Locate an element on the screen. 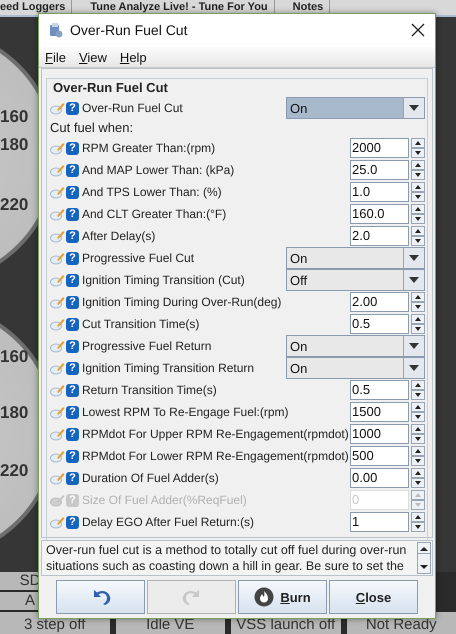 This screenshot has width=456, height=634. close-icon is located at coordinates (418, 30).